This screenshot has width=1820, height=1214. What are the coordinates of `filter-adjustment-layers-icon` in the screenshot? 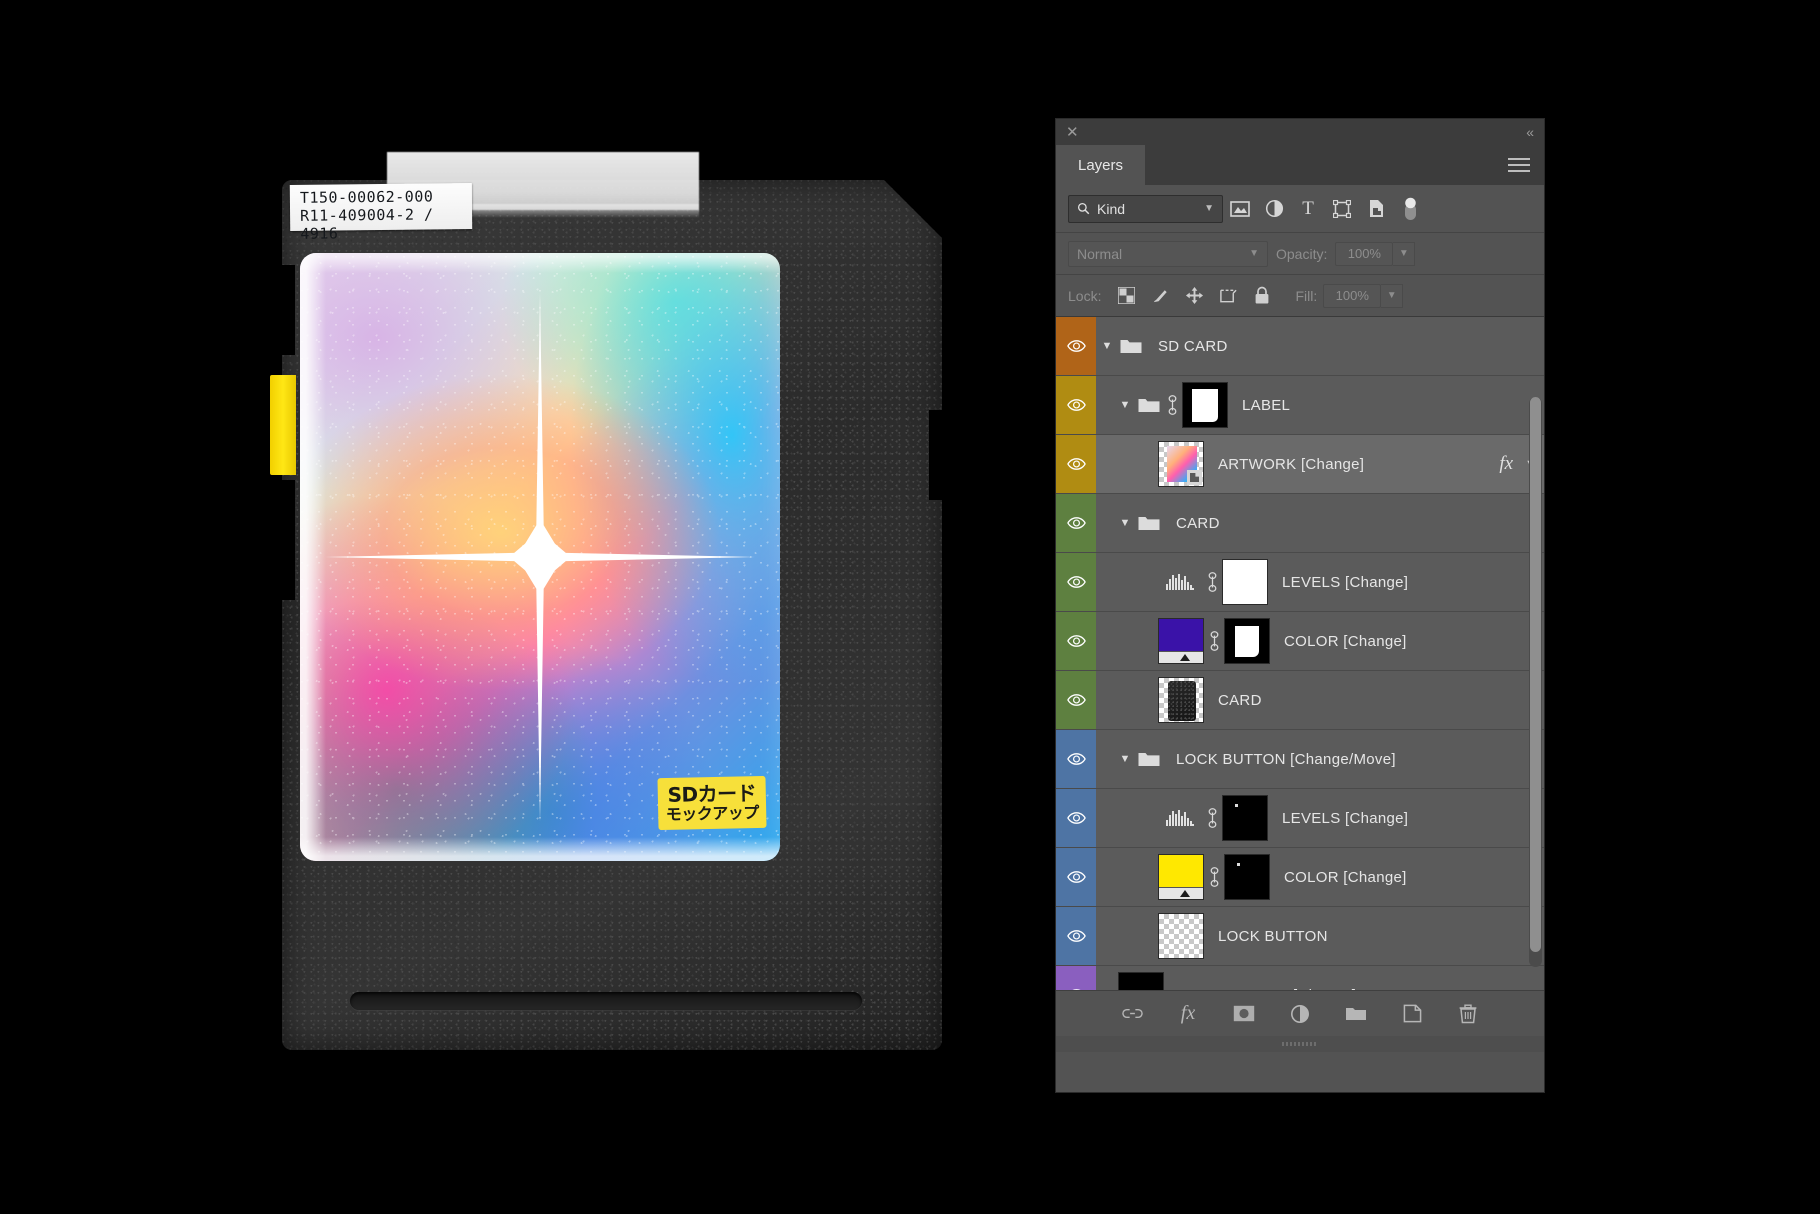 It's located at (1274, 208).